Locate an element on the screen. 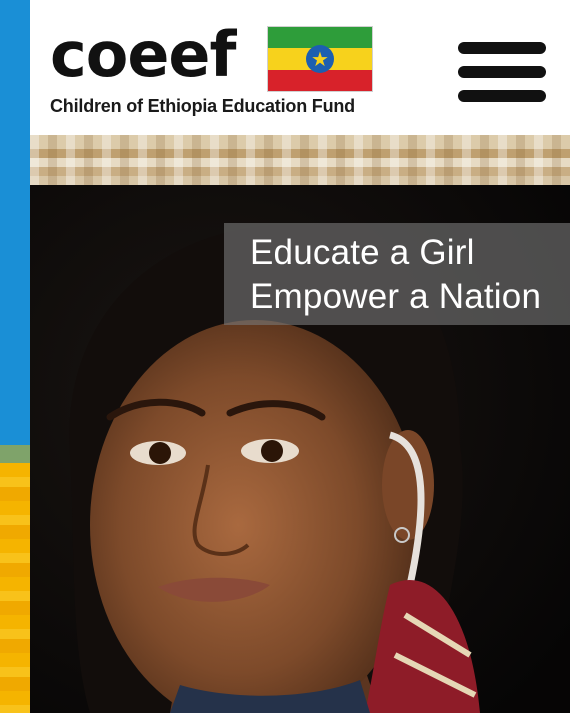 This screenshot has height=713, width=570. hamburger-menu-button is located at coordinates (502, 72).